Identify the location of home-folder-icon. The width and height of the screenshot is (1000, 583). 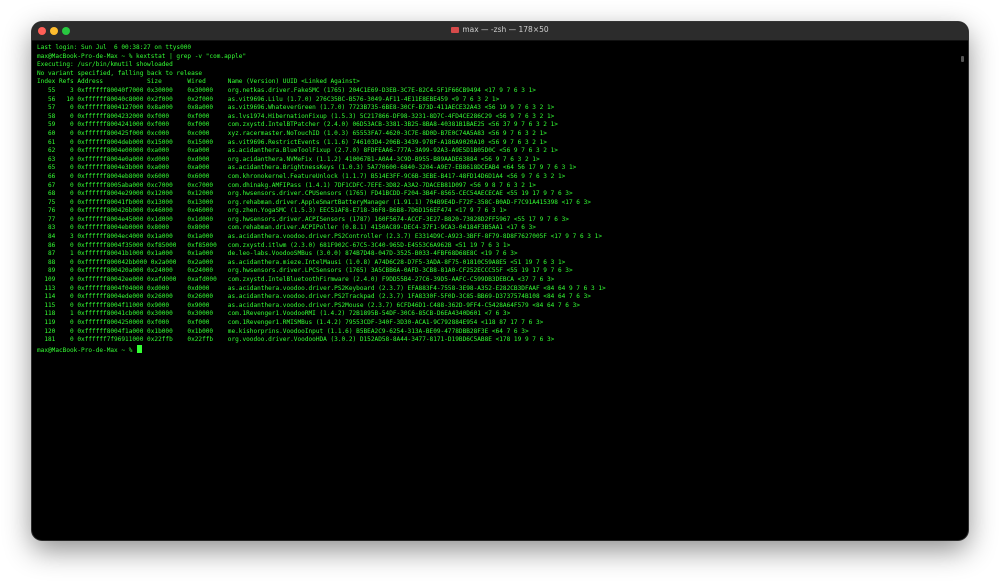
(455, 30).